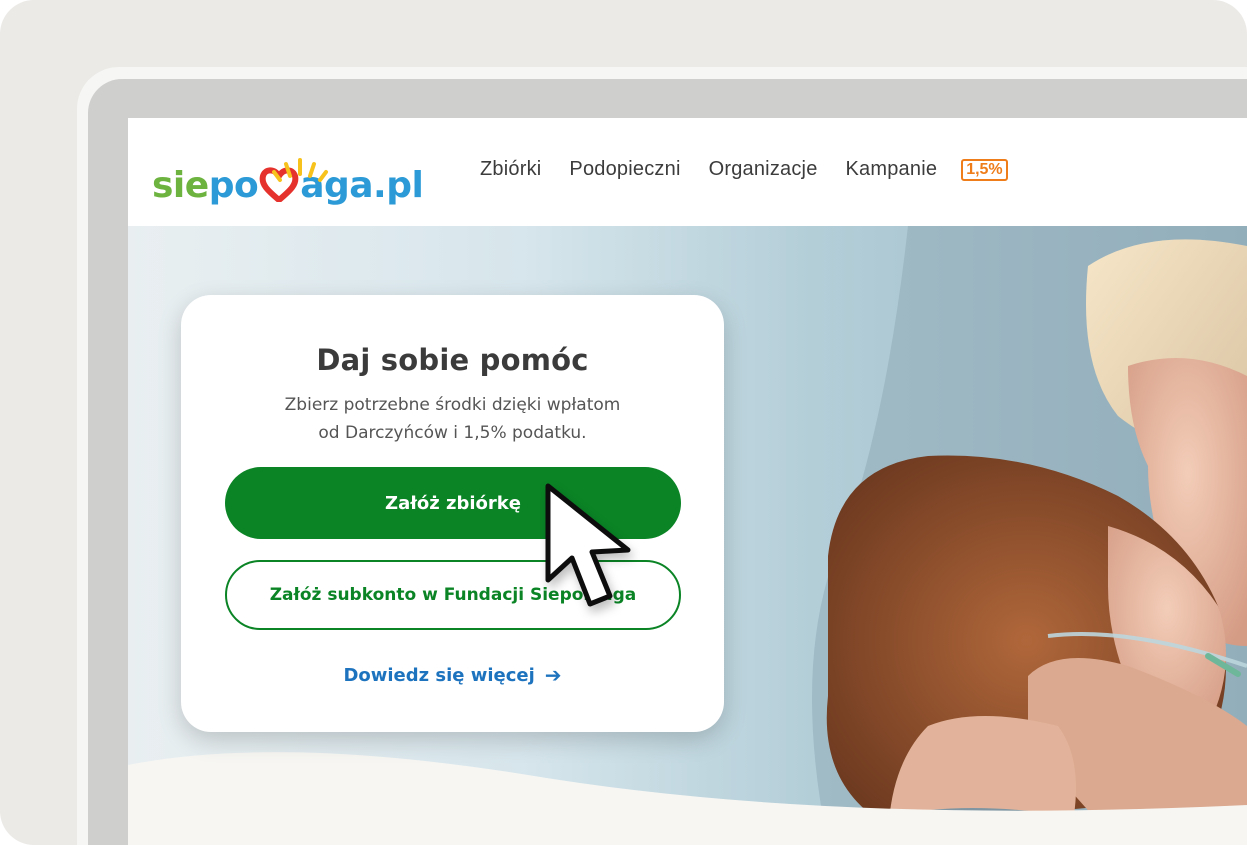  I want to click on nav-item-kampanie: Kampanie, so click(892, 169).